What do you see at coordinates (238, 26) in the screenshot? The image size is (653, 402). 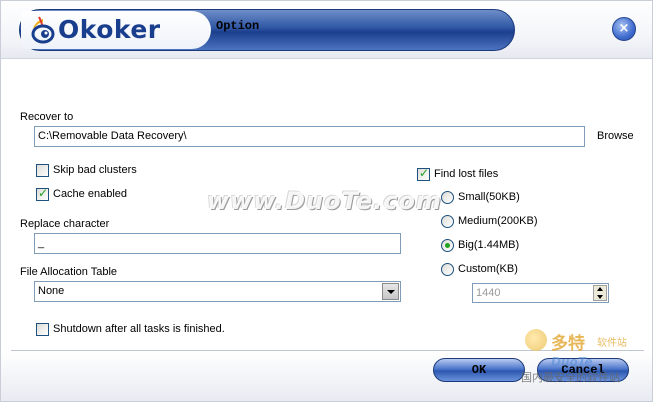 I see `dialog-title: Option` at bounding box center [238, 26].